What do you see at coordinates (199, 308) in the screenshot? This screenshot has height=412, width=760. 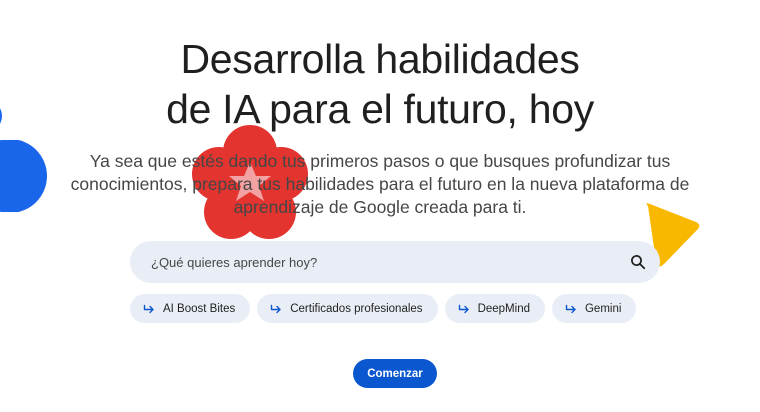 I see `chip-label: AI Boost Bites` at bounding box center [199, 308].